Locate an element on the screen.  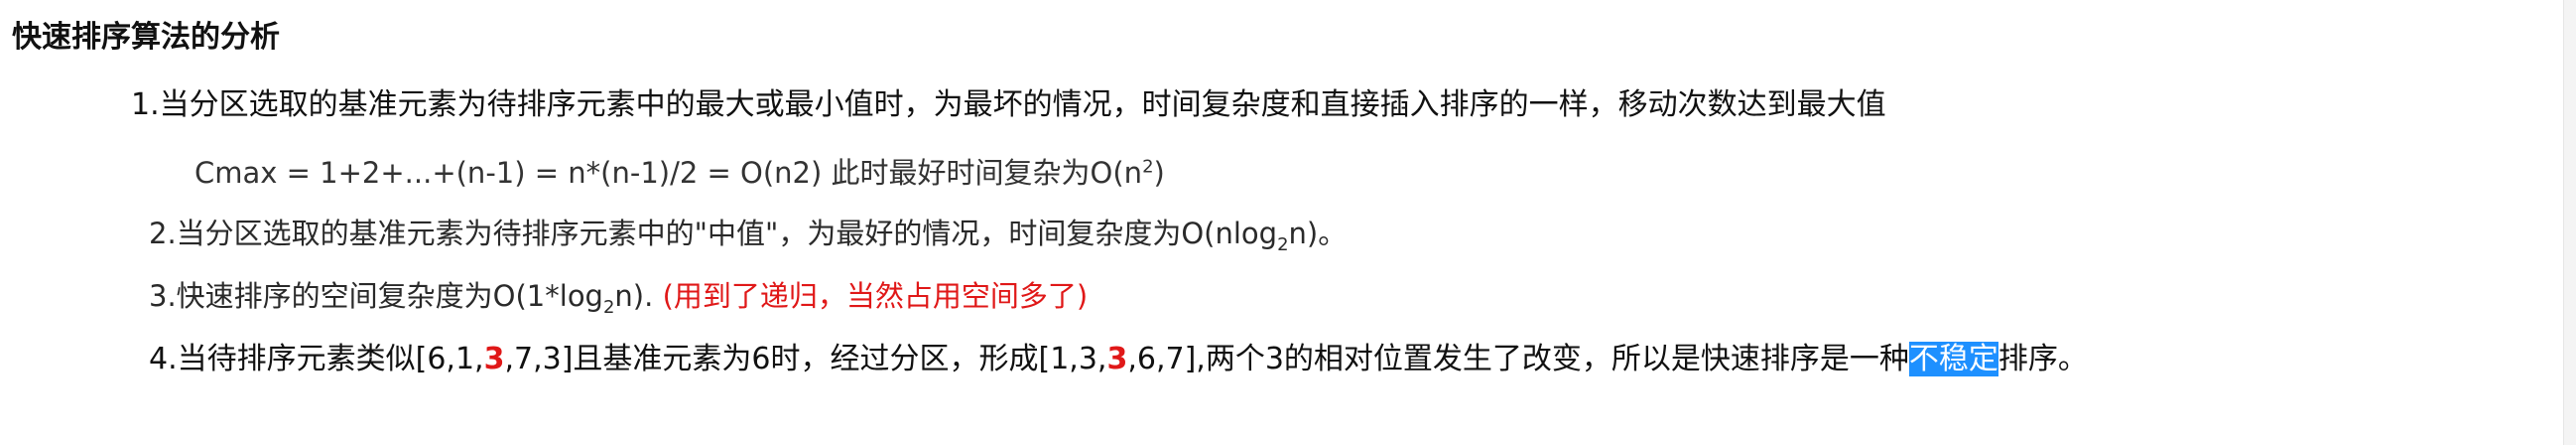
cmax-formula-close: ) is located at coordinates (1159, 173).